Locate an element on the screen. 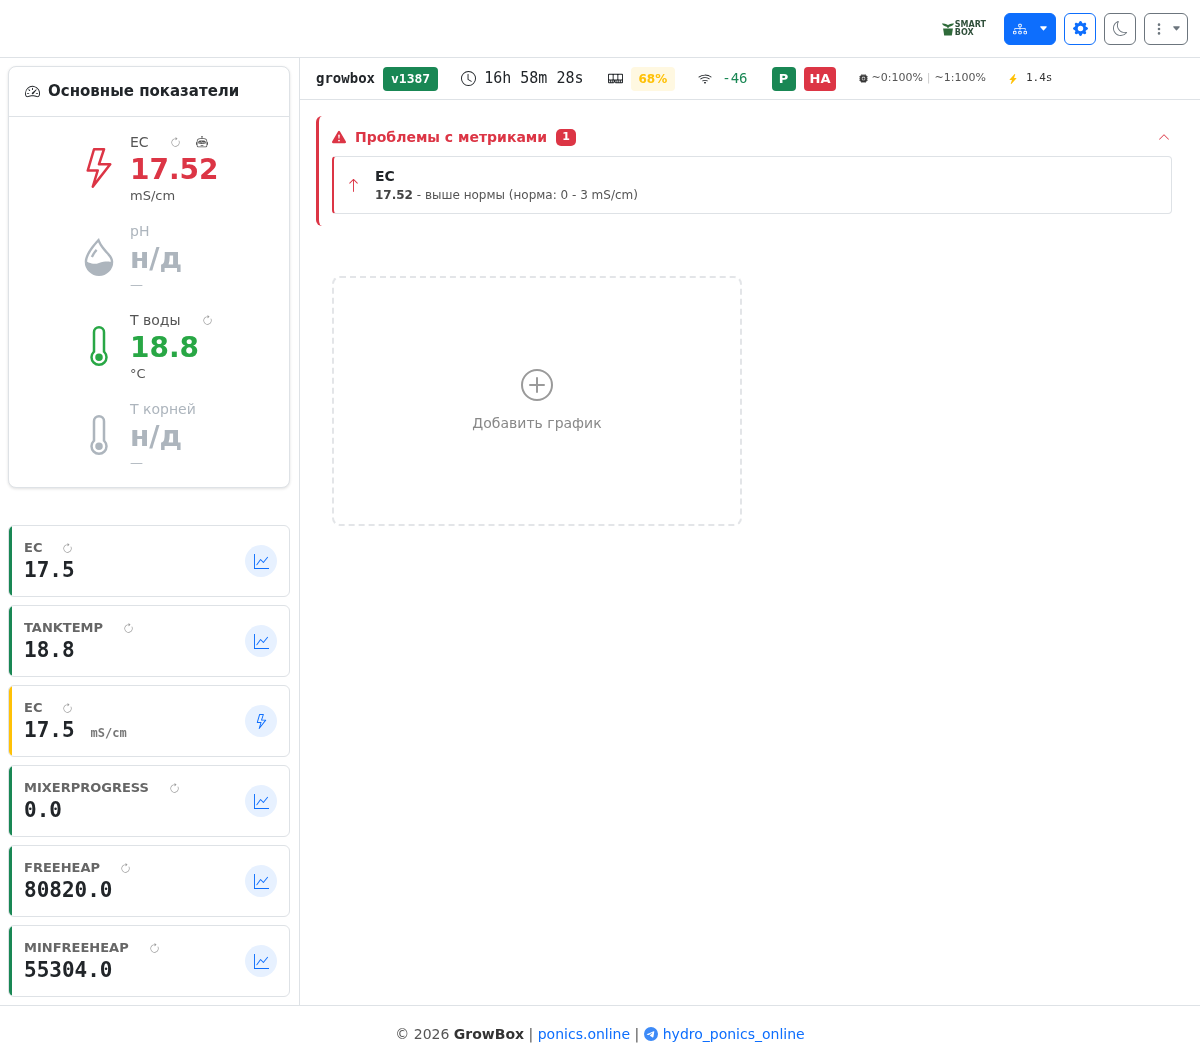 The image size is (1200, 1061). speedometer-icon is located at coordinates (32, 91).